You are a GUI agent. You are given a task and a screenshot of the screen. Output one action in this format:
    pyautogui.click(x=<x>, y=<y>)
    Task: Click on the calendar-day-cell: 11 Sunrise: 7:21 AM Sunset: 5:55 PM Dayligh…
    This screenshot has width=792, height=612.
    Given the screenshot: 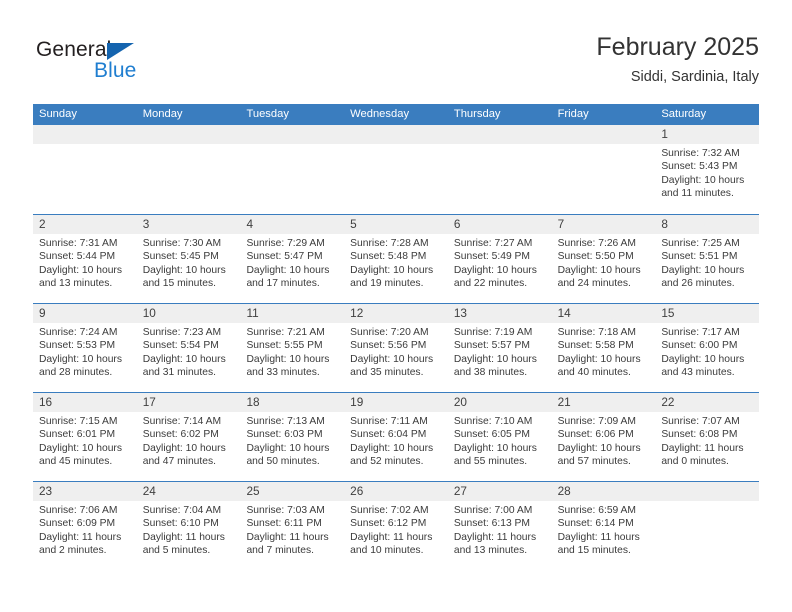 What is the action you would take?
    pyautogui.click(x=292, y=348)
    